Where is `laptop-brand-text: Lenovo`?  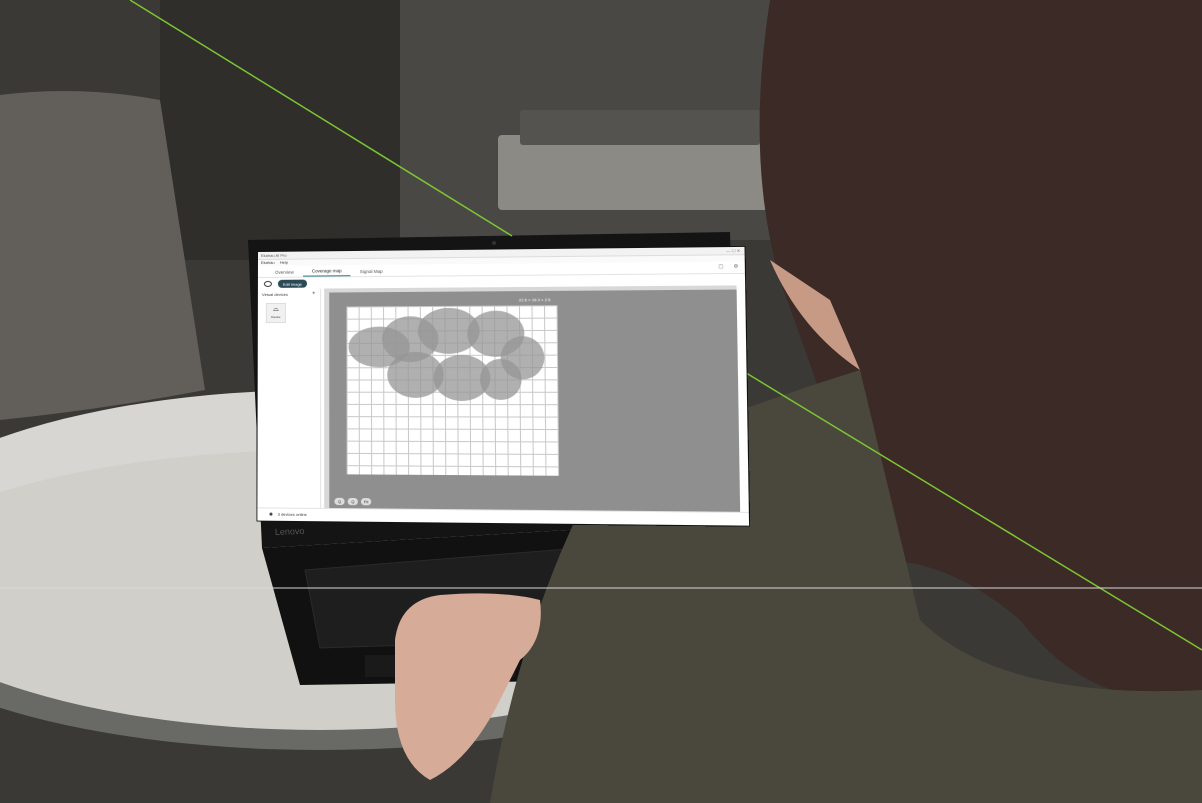 laptop-brand-text: Lenovo is located at coordinates (290, 531).